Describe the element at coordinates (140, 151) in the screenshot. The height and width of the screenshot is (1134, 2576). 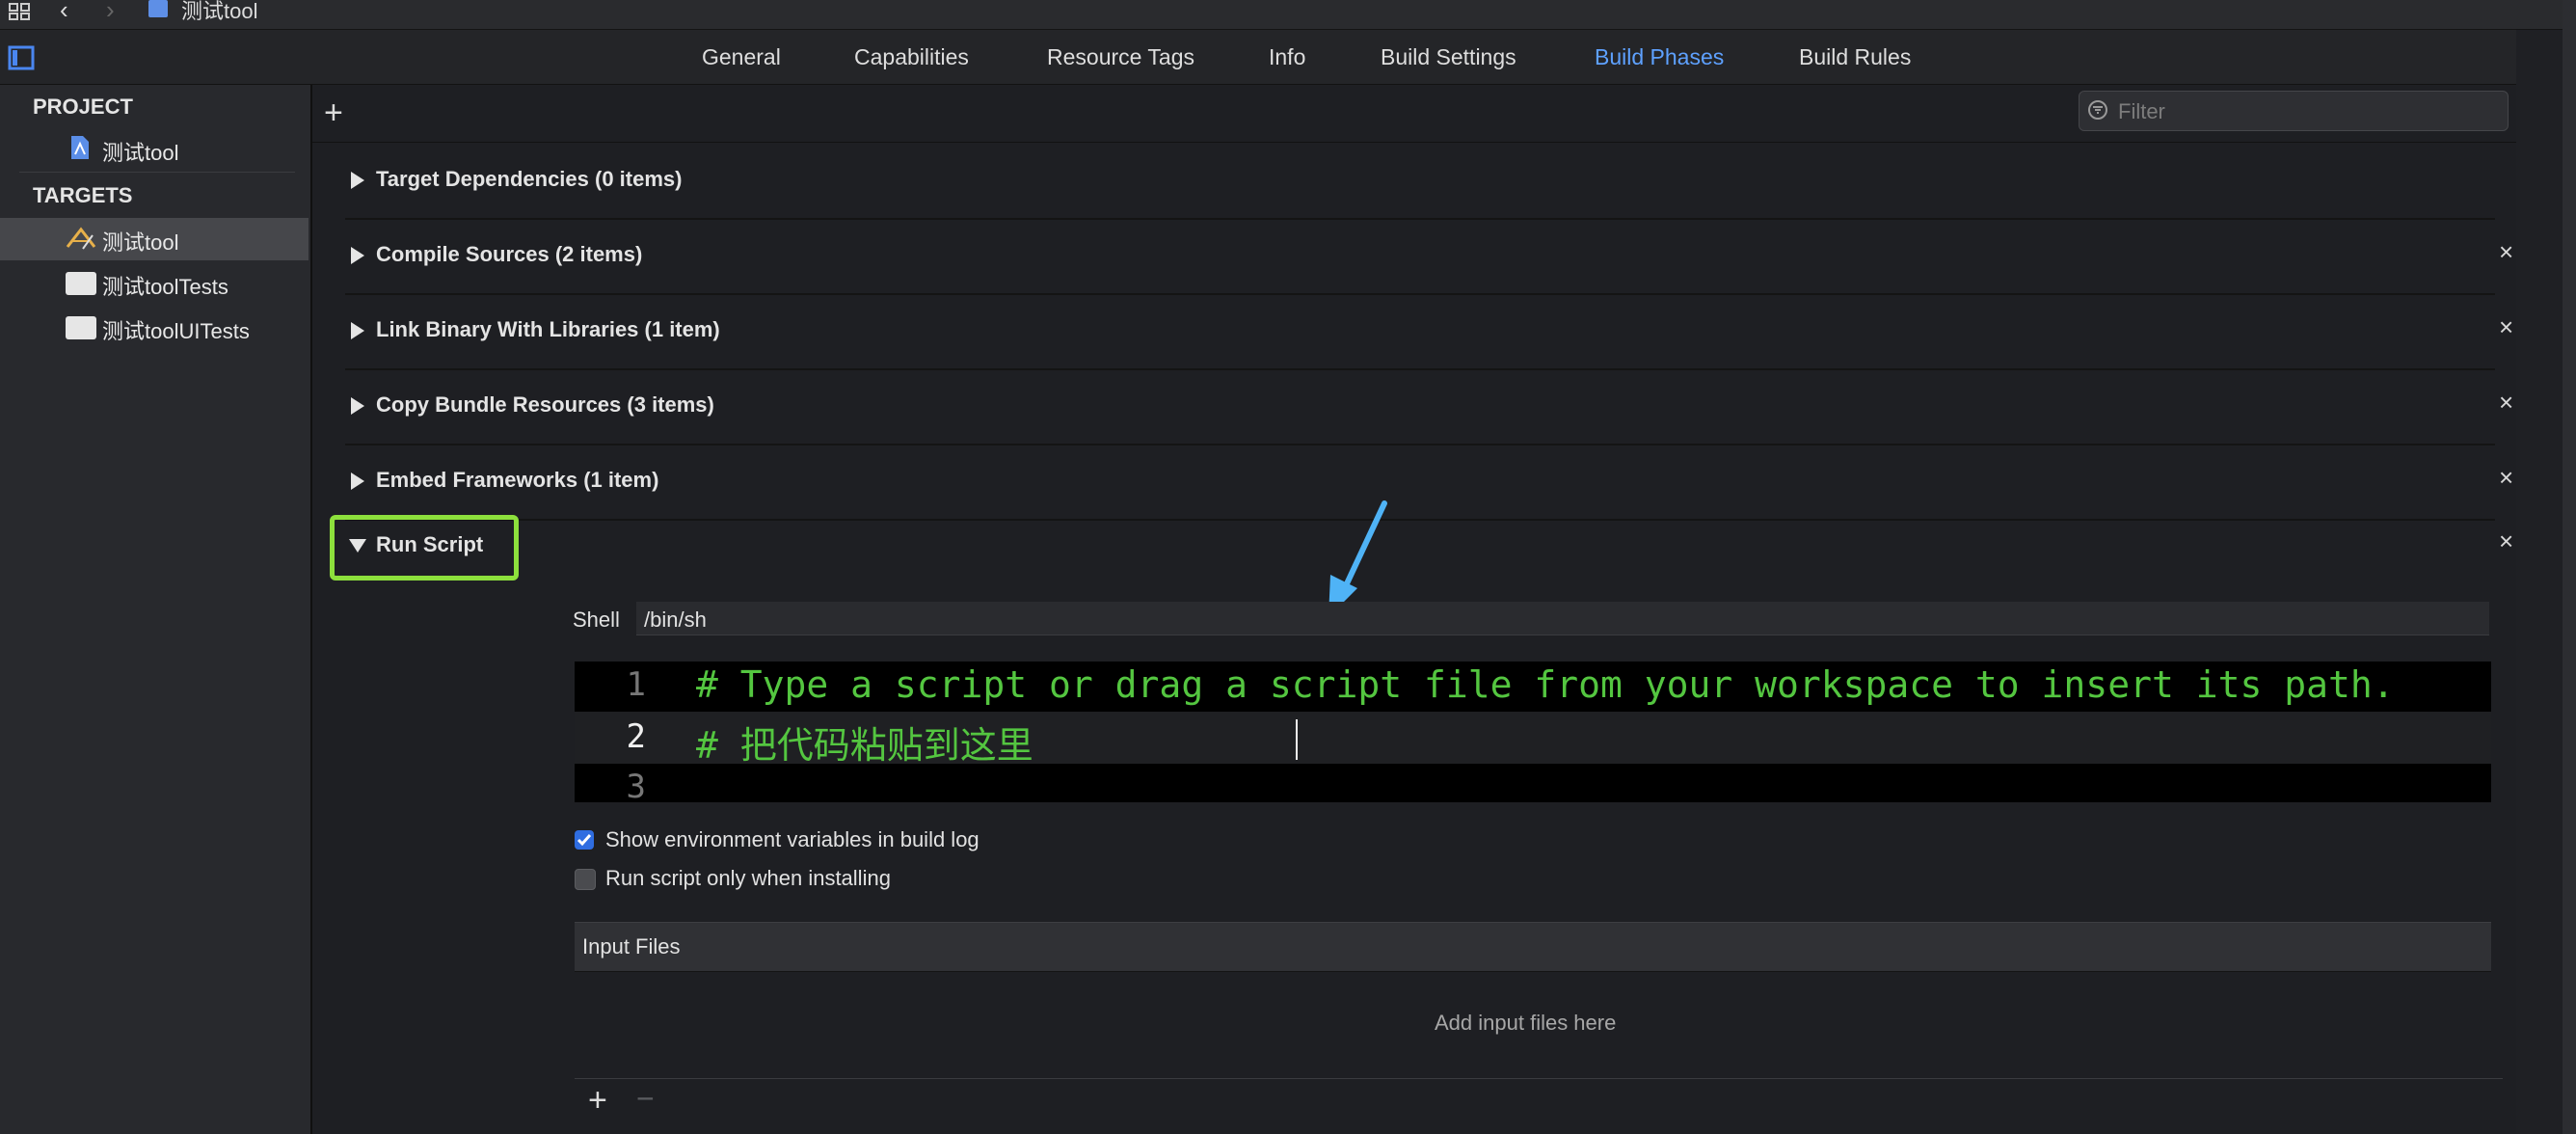
I see `sidebar-item-project: 测试tool` at that location.